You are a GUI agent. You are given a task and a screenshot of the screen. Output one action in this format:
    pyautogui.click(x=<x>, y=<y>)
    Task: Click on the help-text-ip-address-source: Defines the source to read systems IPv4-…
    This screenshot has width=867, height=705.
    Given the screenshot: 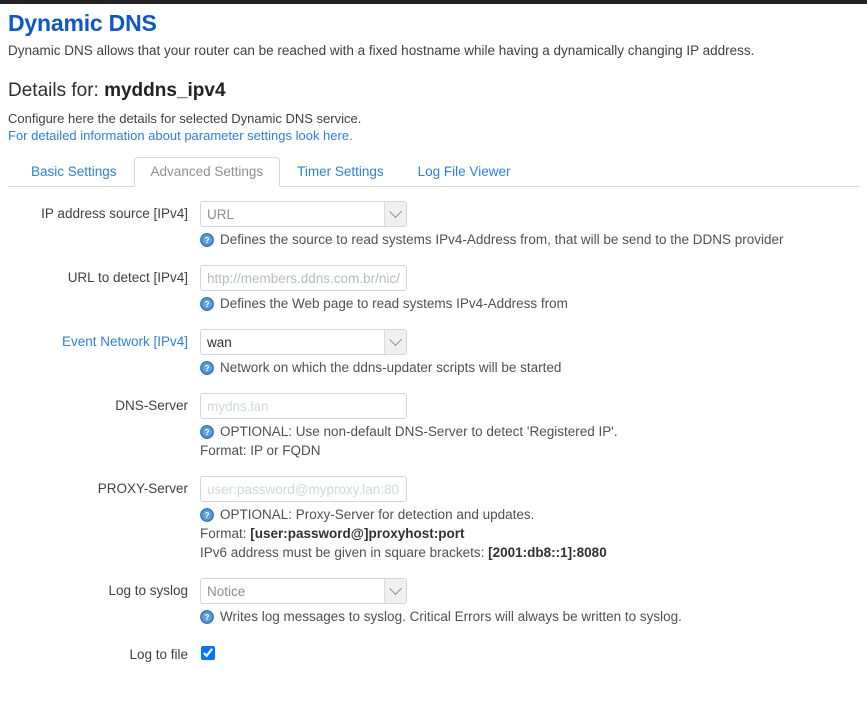 What is the action you would take?
    pyautogui.click(x=502, y=239)
    